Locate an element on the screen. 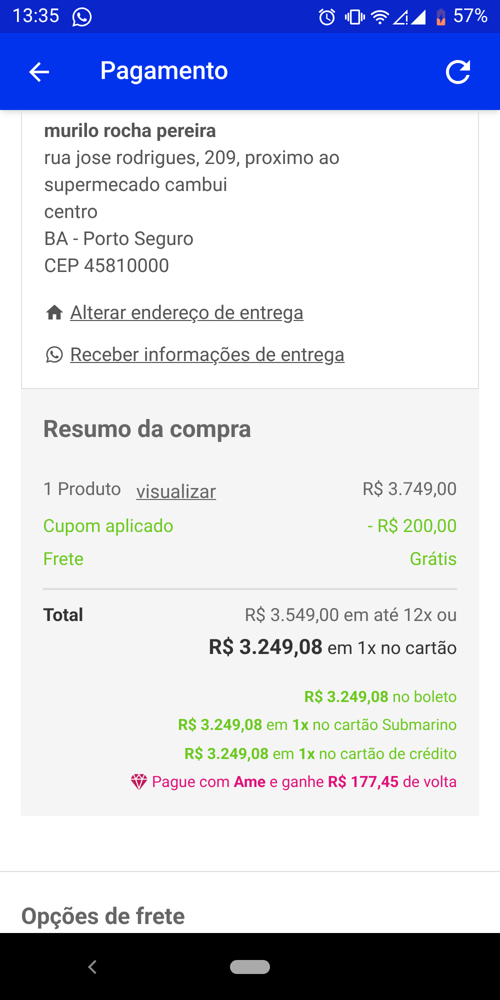 Image resolution: width=500 pixels, height=1000 pixels. section-title: Opções de frete is located at coordinates (103, 917).